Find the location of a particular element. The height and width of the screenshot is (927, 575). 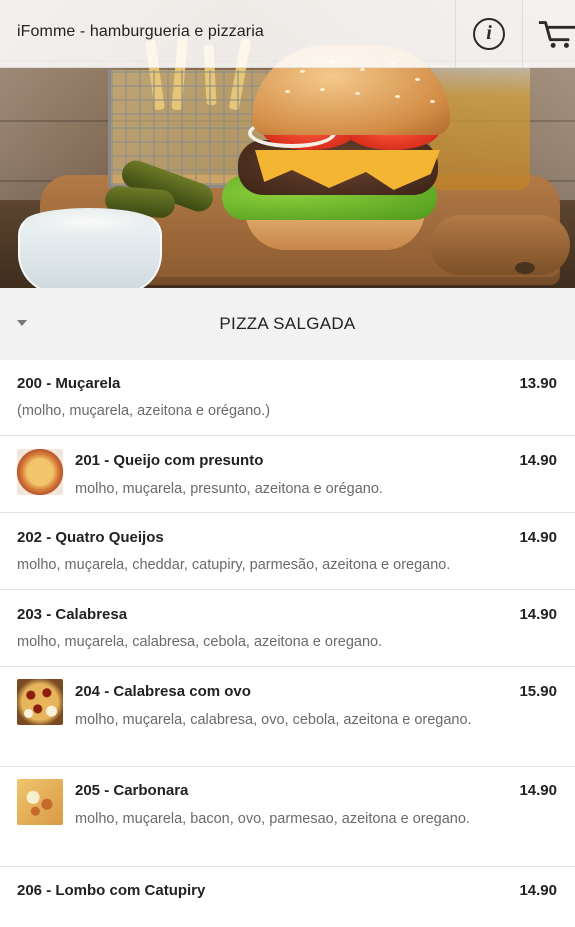

item-price: 15.90 is located at coordinates (538, 691).